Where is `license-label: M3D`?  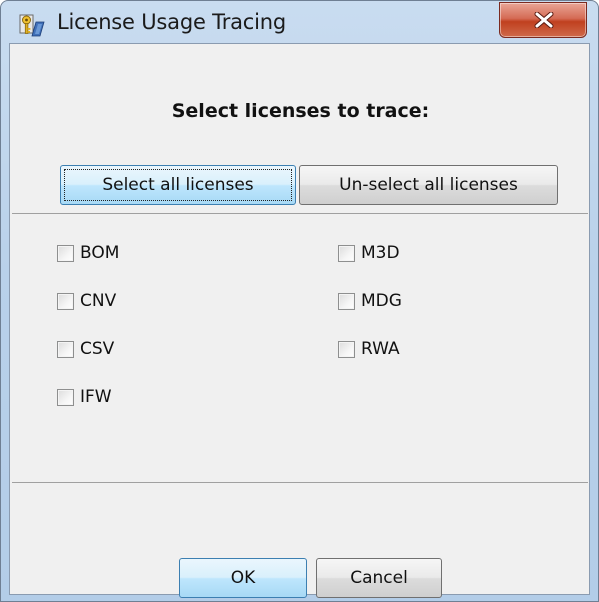 license-label: M3D is located at coordinates (380, 253).